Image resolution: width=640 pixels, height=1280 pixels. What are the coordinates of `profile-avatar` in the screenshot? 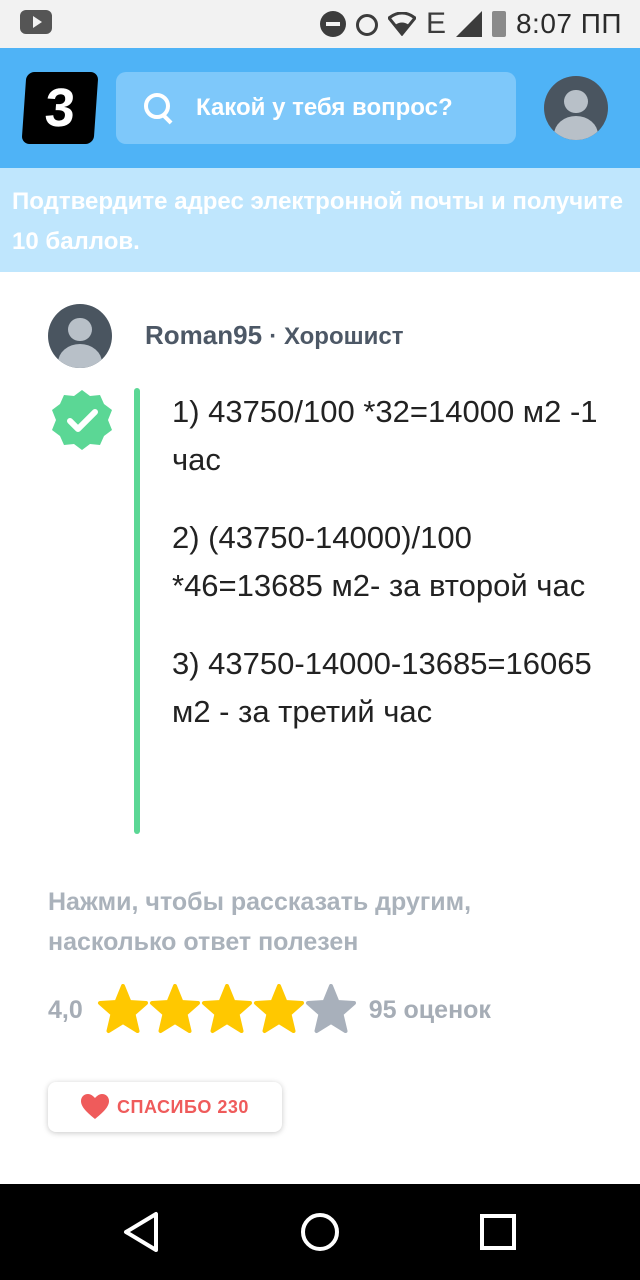 It's located at (576, 108).